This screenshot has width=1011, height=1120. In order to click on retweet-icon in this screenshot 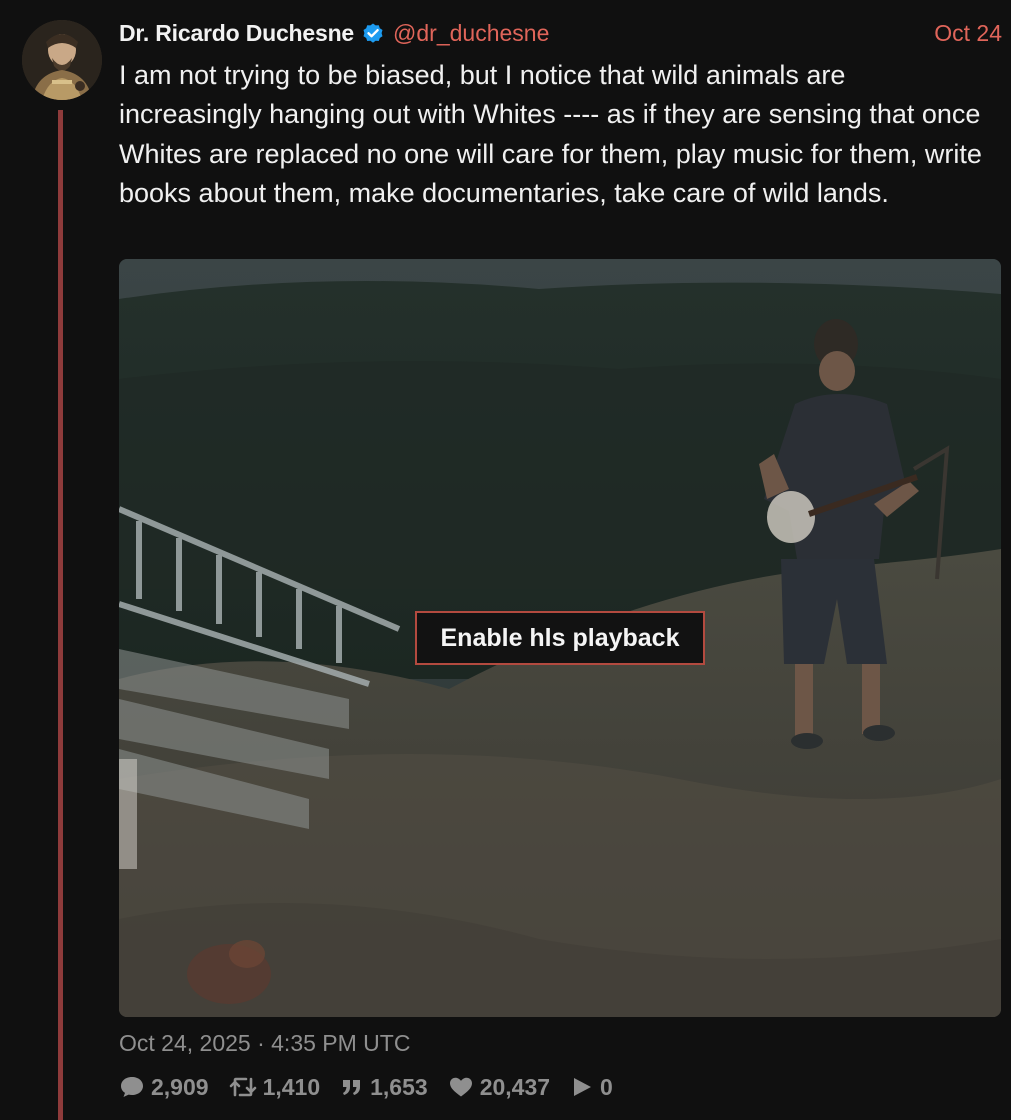, I will do `click(242, 1087)`.